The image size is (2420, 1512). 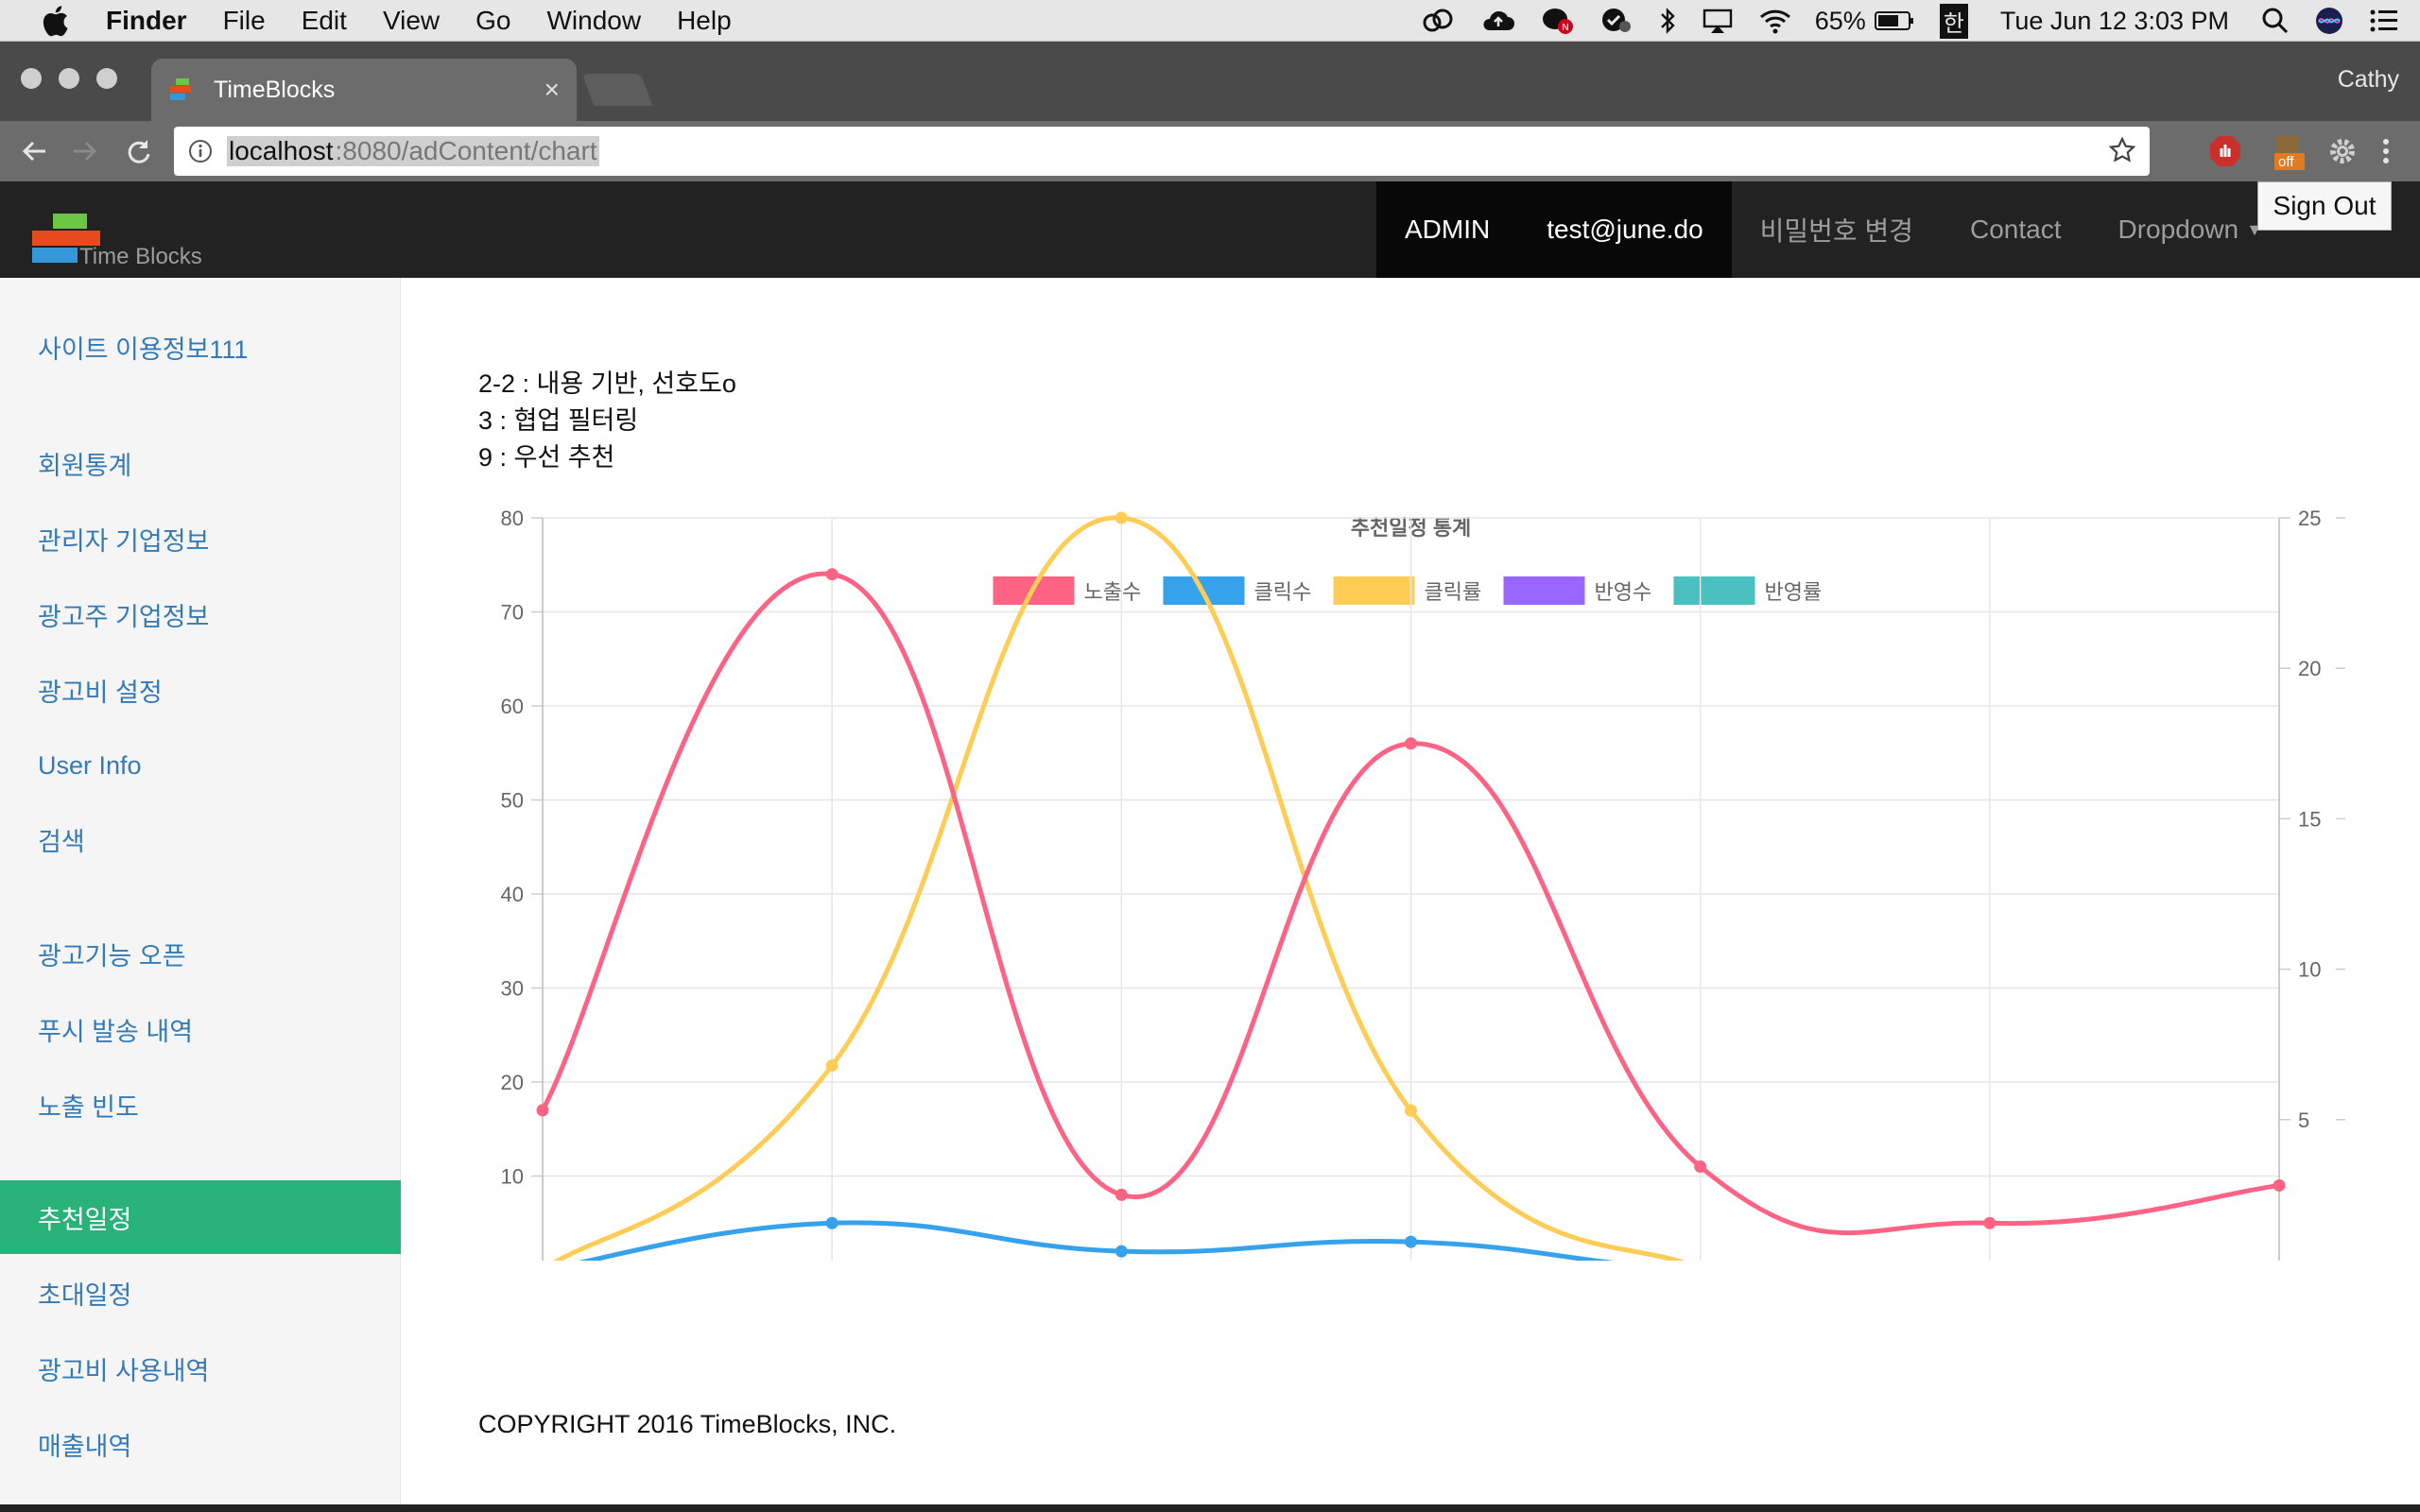 What do you see at coordinates (1210, 81) in the screenshot?
I see `browser-tab-strip: TimeBlocks × Cathy` at bounding box center [1210, 81].